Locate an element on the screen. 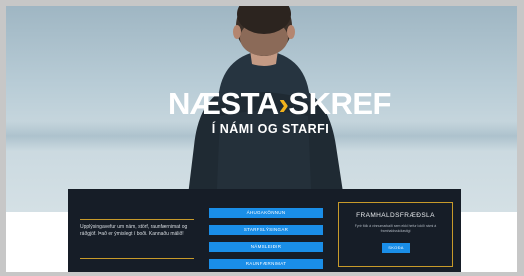 The height and width of the screenshot is (276, 524). interest-survey-button: Áhugakönnun is located at coordinates (266, 213).